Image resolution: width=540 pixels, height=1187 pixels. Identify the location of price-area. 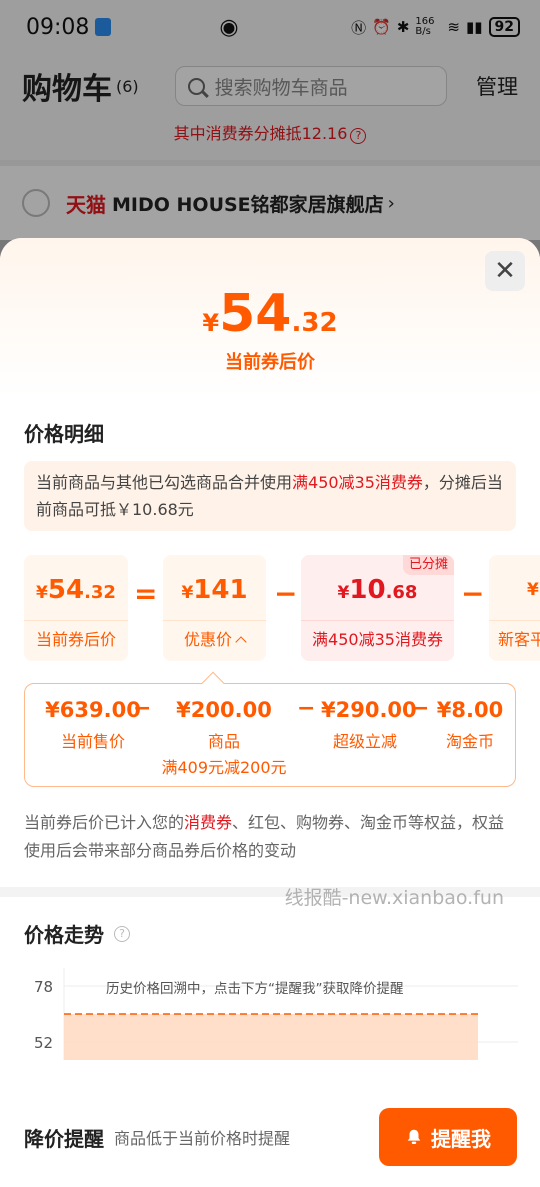
(271, 1037).